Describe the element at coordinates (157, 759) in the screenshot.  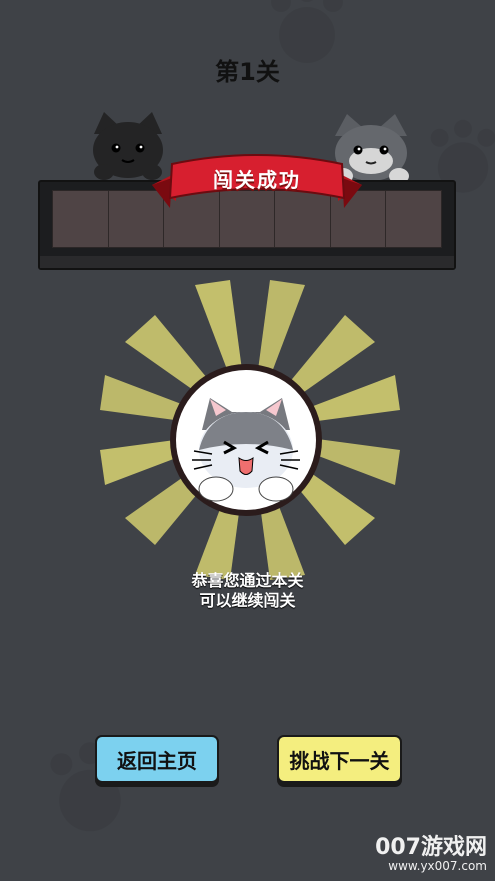
I see `back-home-button: 返回主页` at that location.